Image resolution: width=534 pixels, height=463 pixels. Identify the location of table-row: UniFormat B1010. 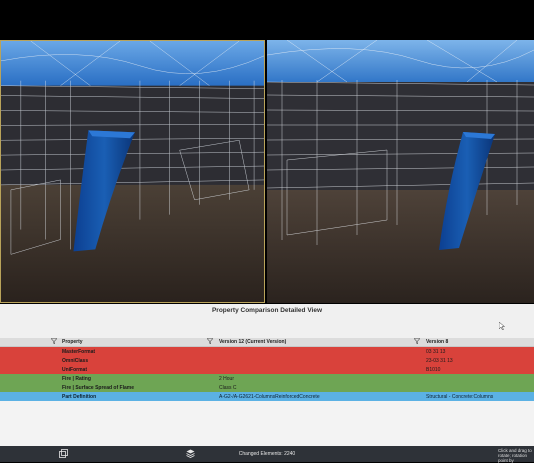
(267, 369).